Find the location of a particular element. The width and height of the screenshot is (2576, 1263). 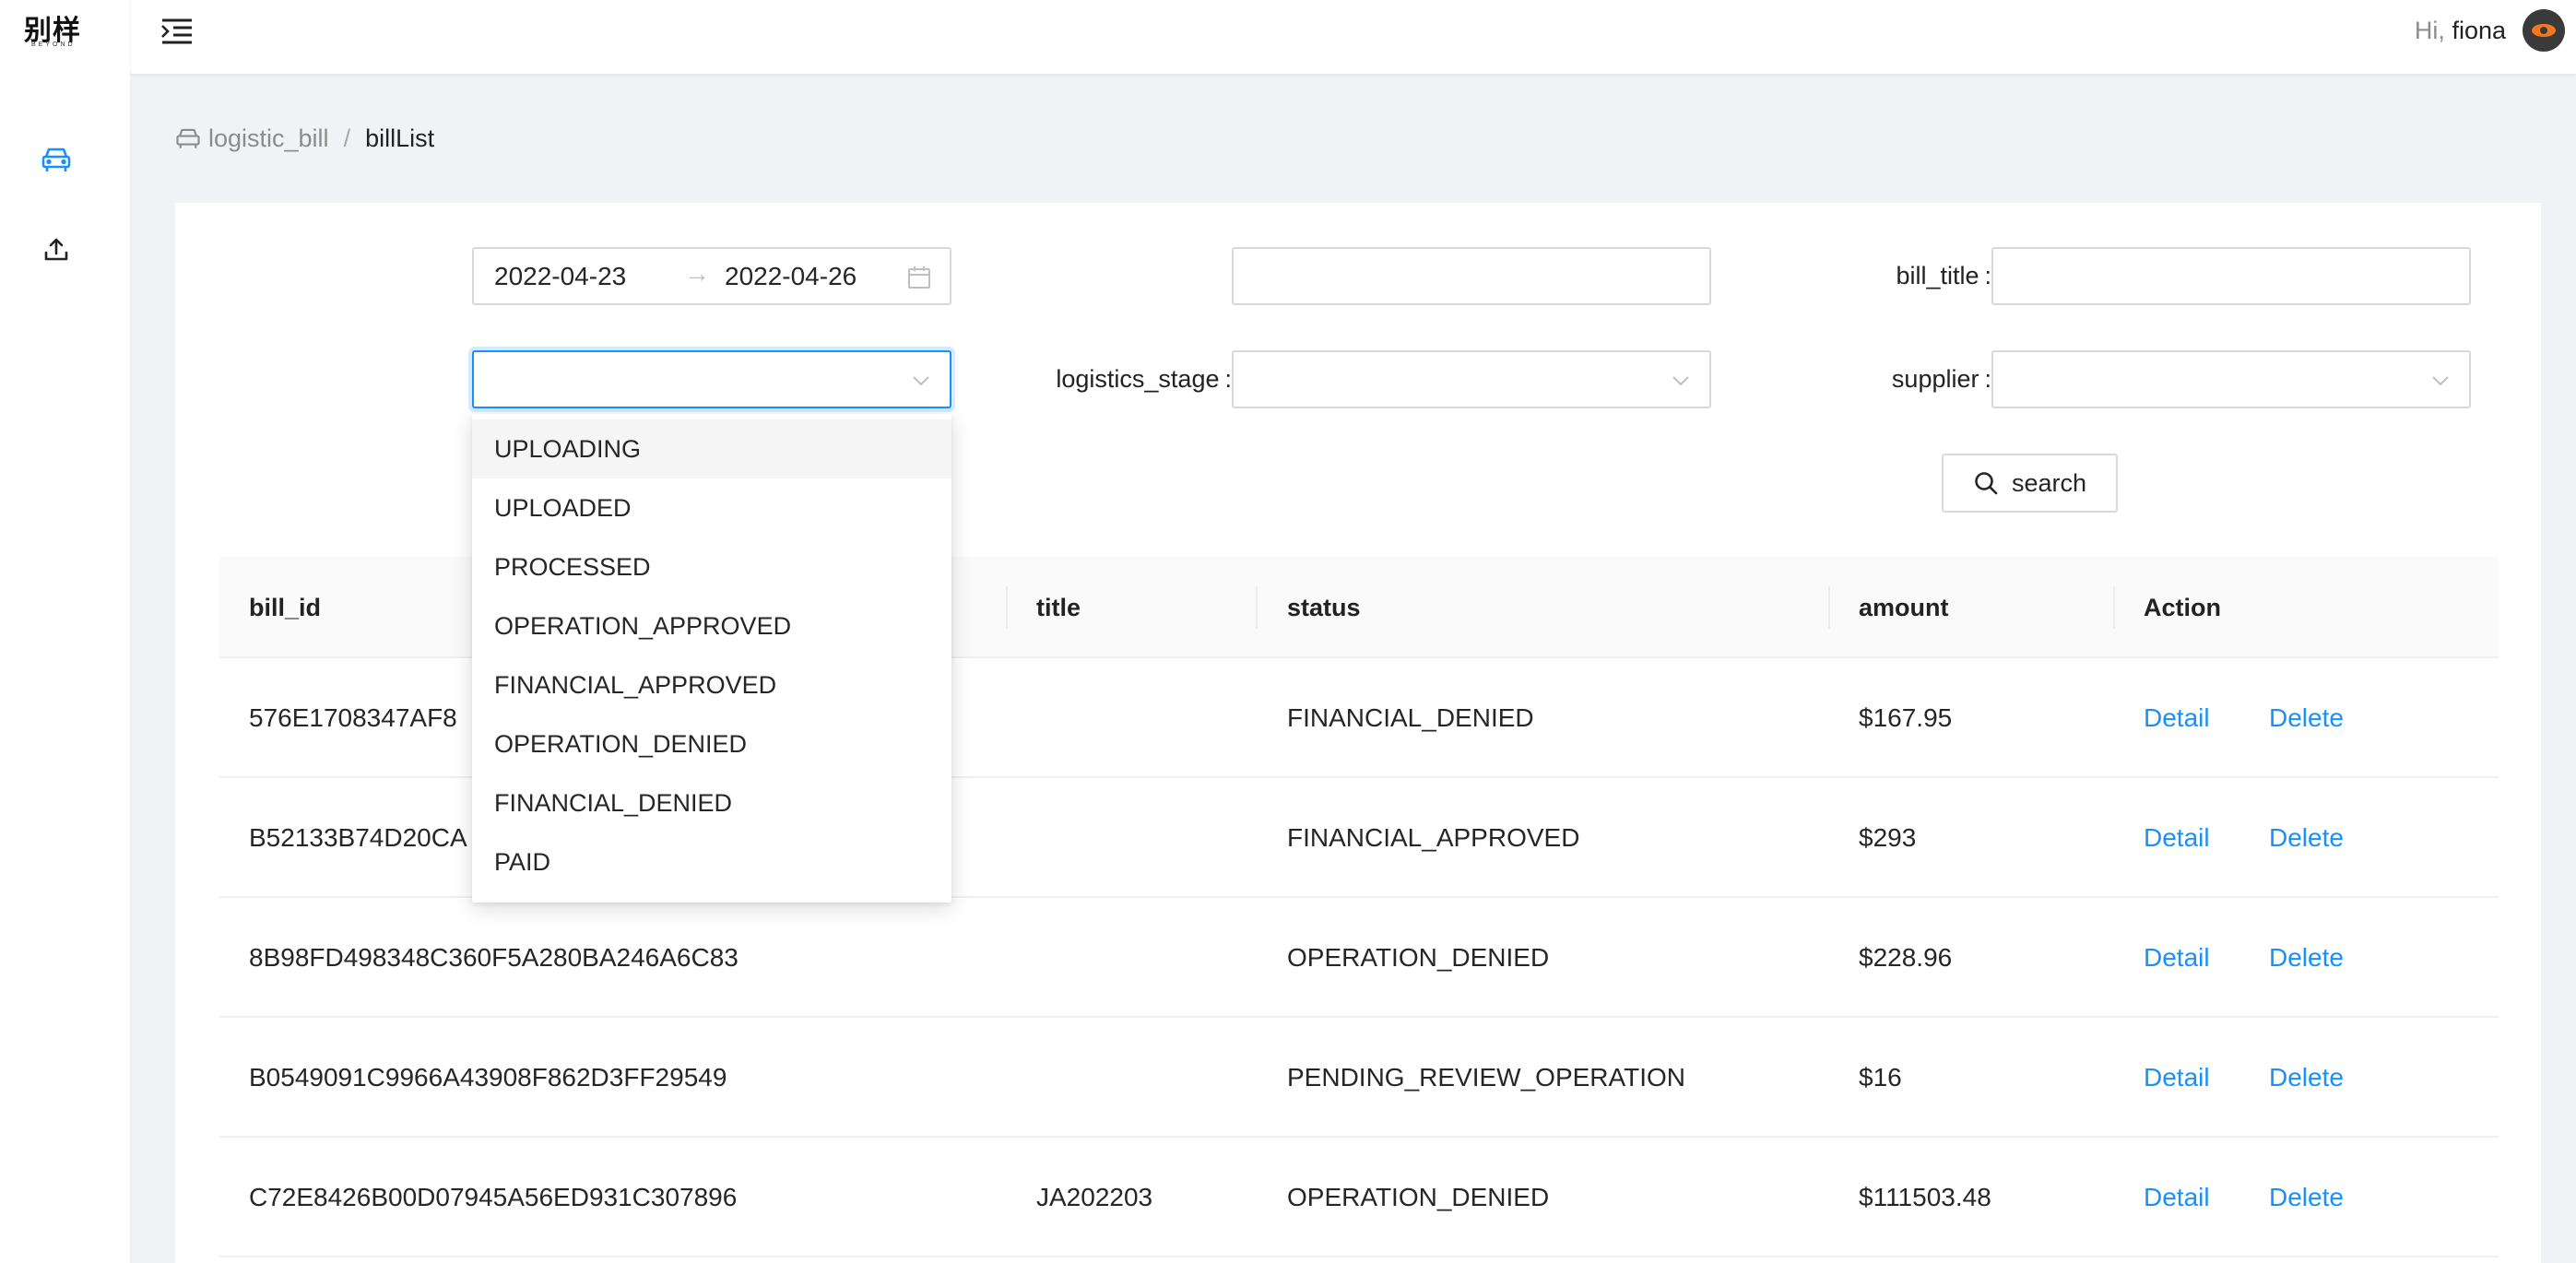

menu-fold-icon is located at coordinates (176, 31).